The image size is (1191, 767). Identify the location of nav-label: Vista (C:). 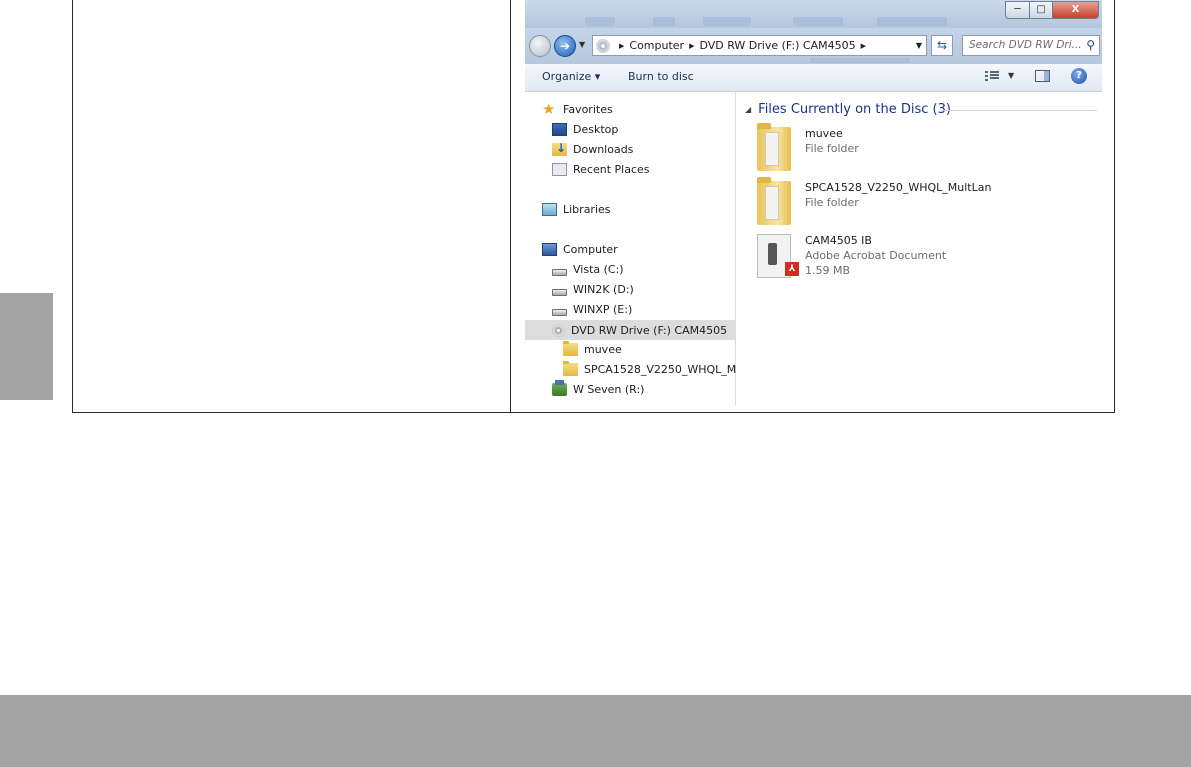
(598, 269).